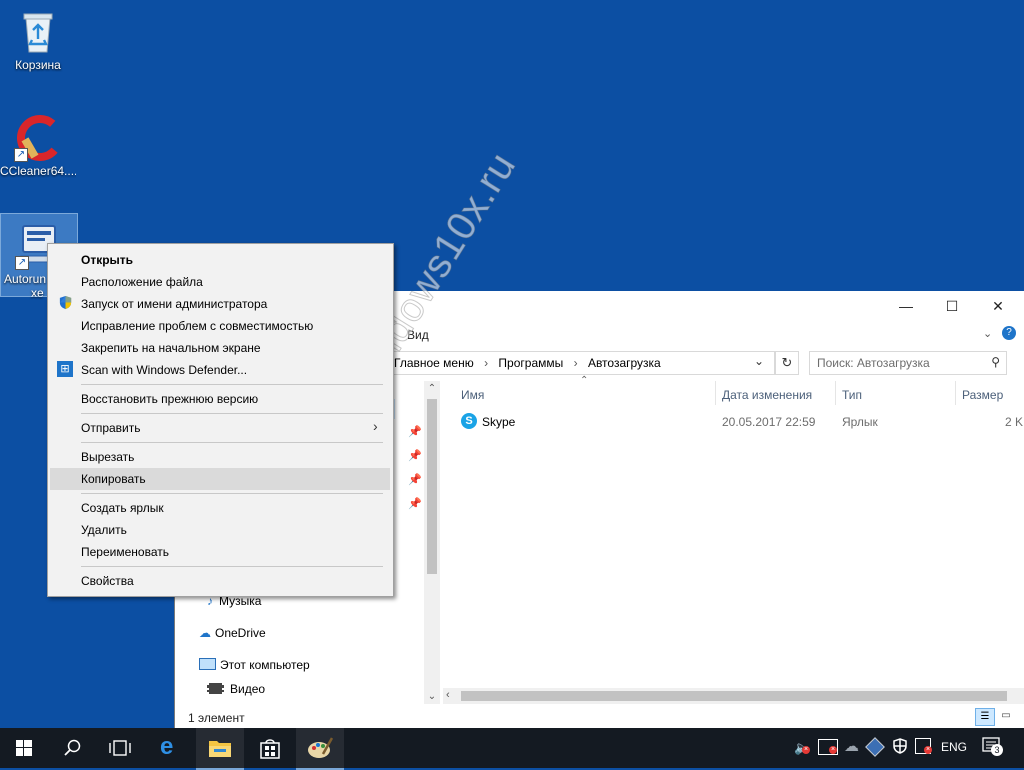  What do you see at coordinates (998, 306) in the screenshot?
I see `close-button: ✕` at bounding box center [998, 306].